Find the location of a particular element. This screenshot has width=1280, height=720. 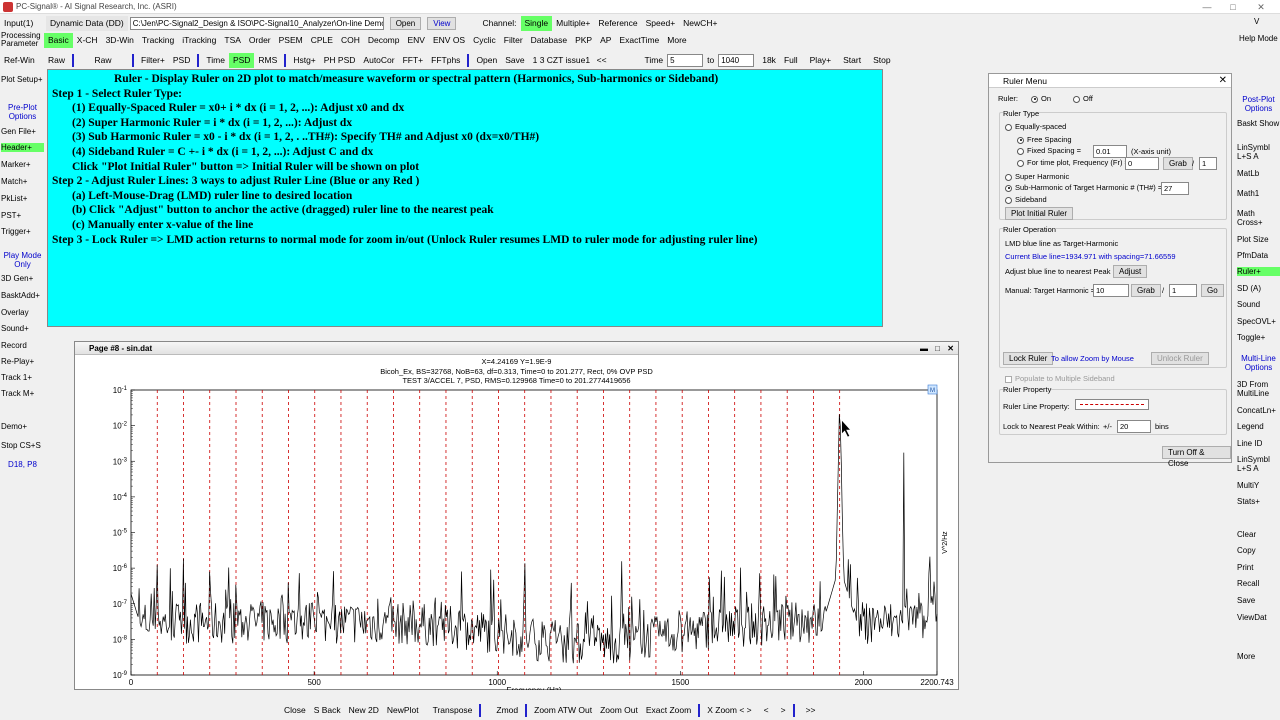

ref-win-button: Ref-Win is located at coordinates (22, 60).